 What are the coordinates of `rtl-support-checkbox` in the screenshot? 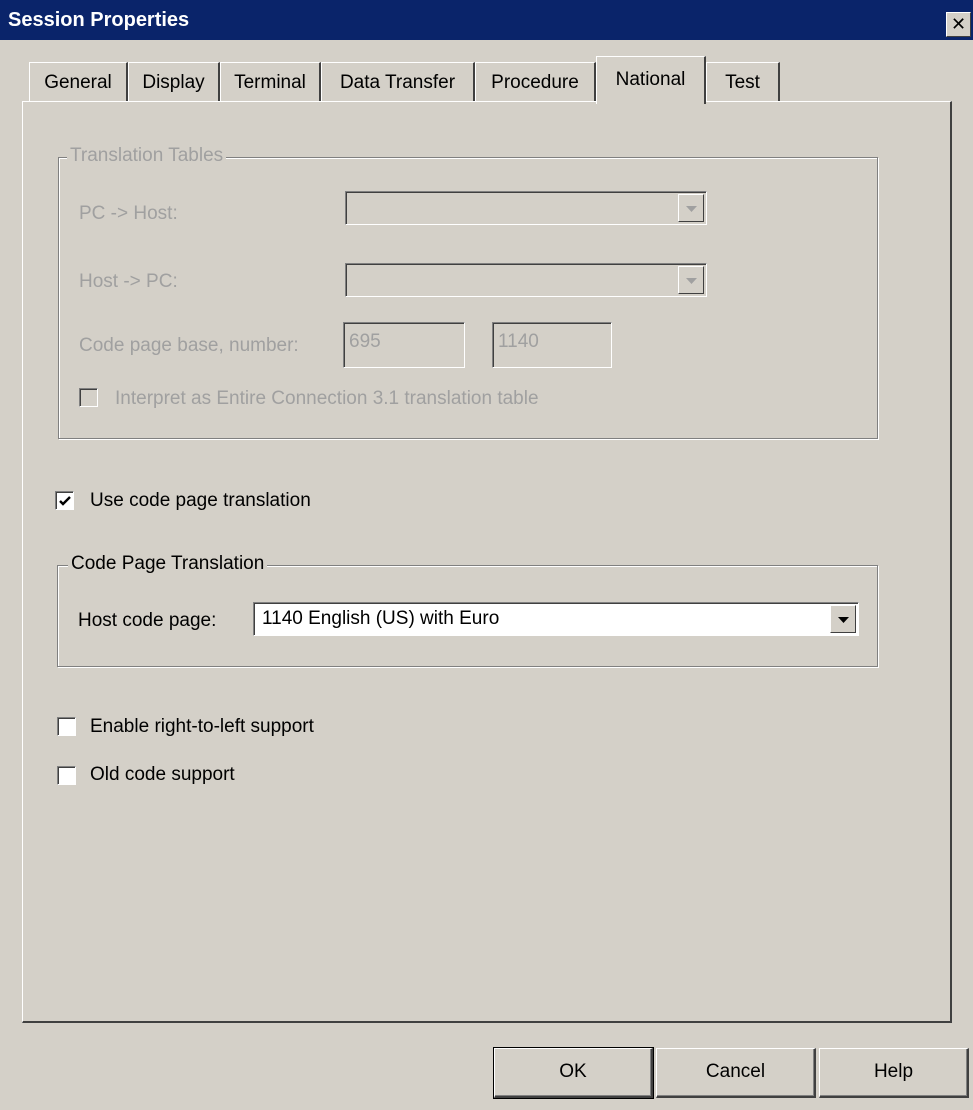 It's located at (66, 726).